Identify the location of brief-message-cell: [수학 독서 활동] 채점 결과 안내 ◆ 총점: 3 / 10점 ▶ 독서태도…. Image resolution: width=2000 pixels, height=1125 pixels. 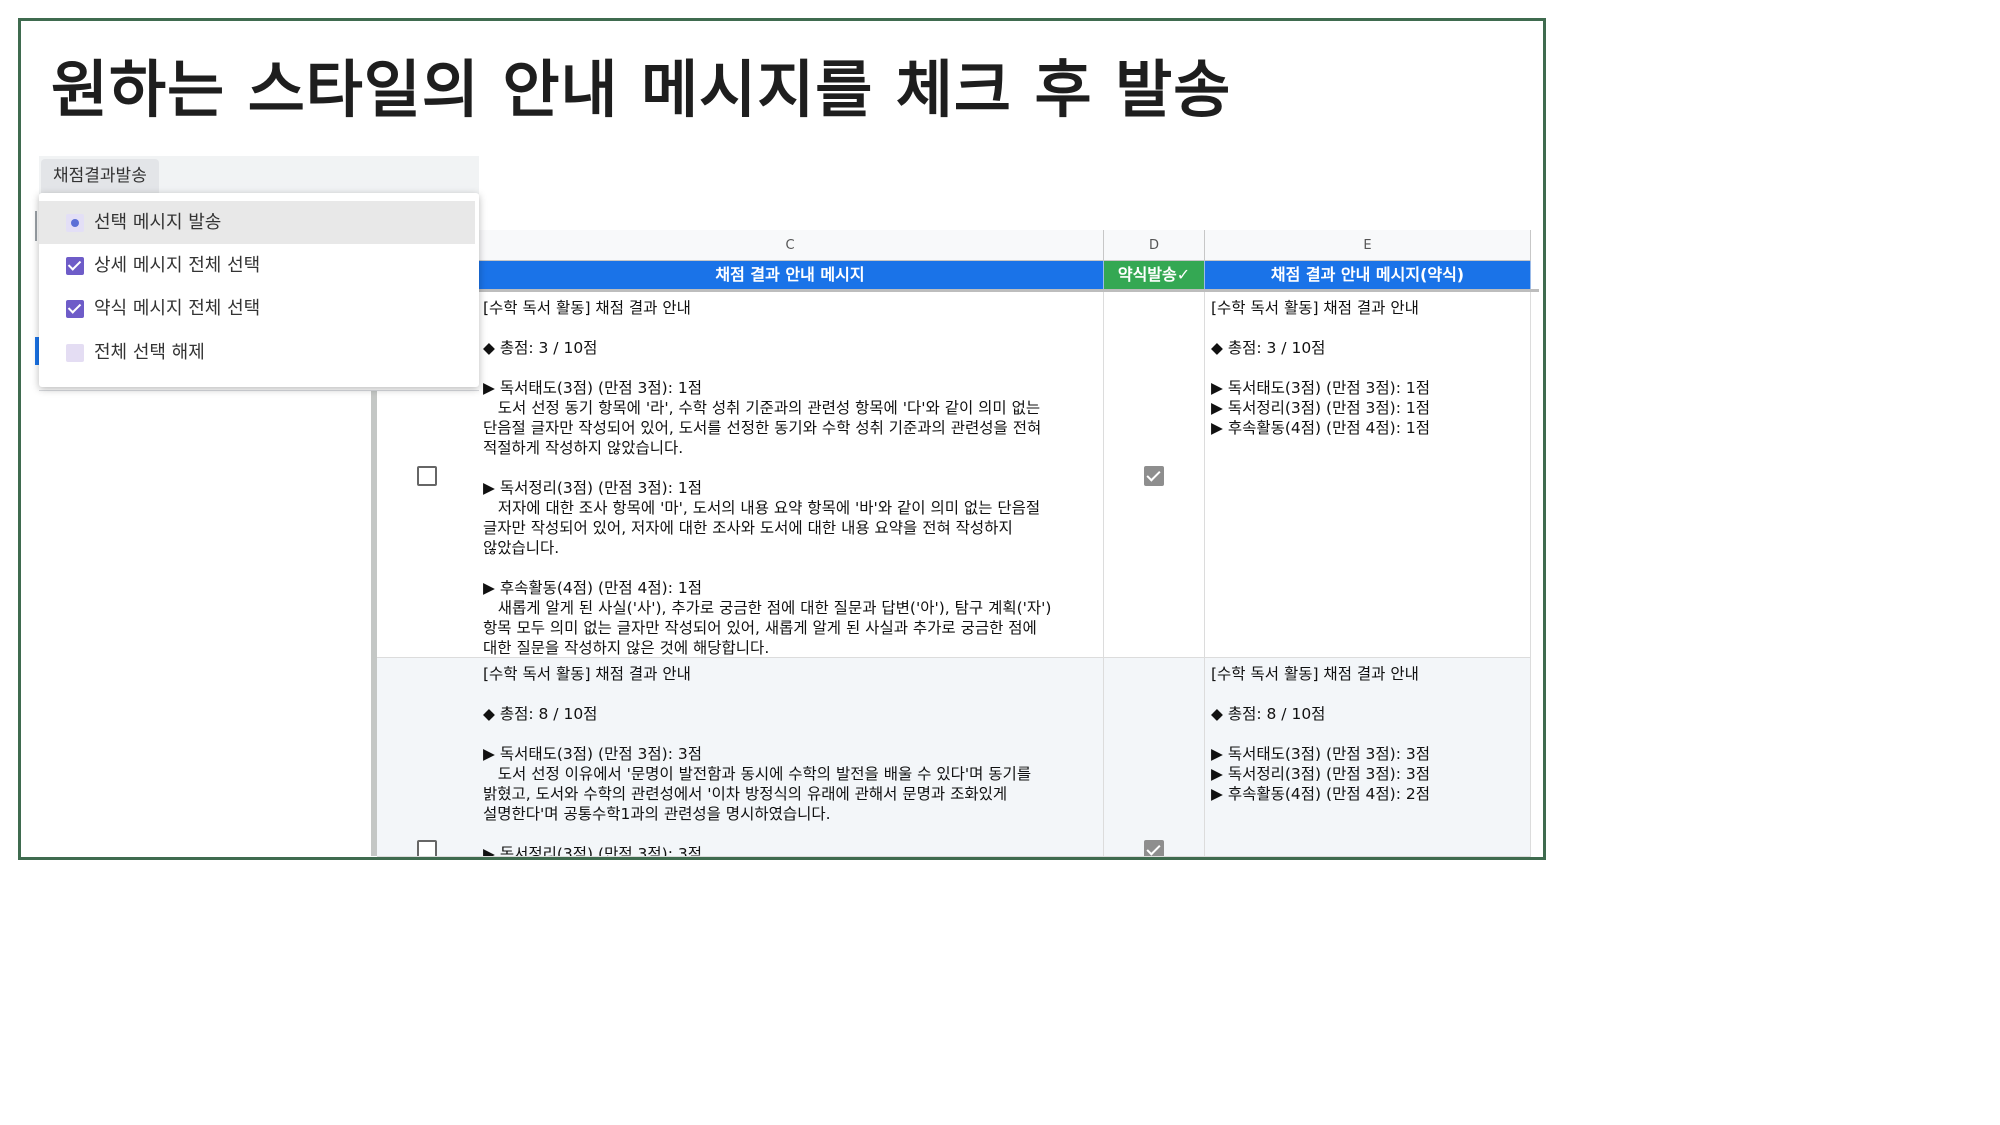
(1368, 475).